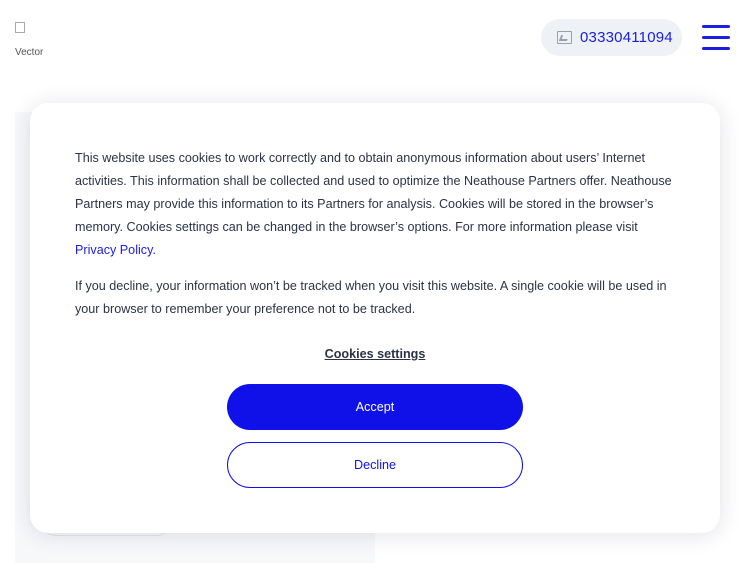 The height and width of the screenshot is (563, 750). Describe the element at coordinates (375, 465) in the screenshot. I see `decline-button: Decline` at that location.